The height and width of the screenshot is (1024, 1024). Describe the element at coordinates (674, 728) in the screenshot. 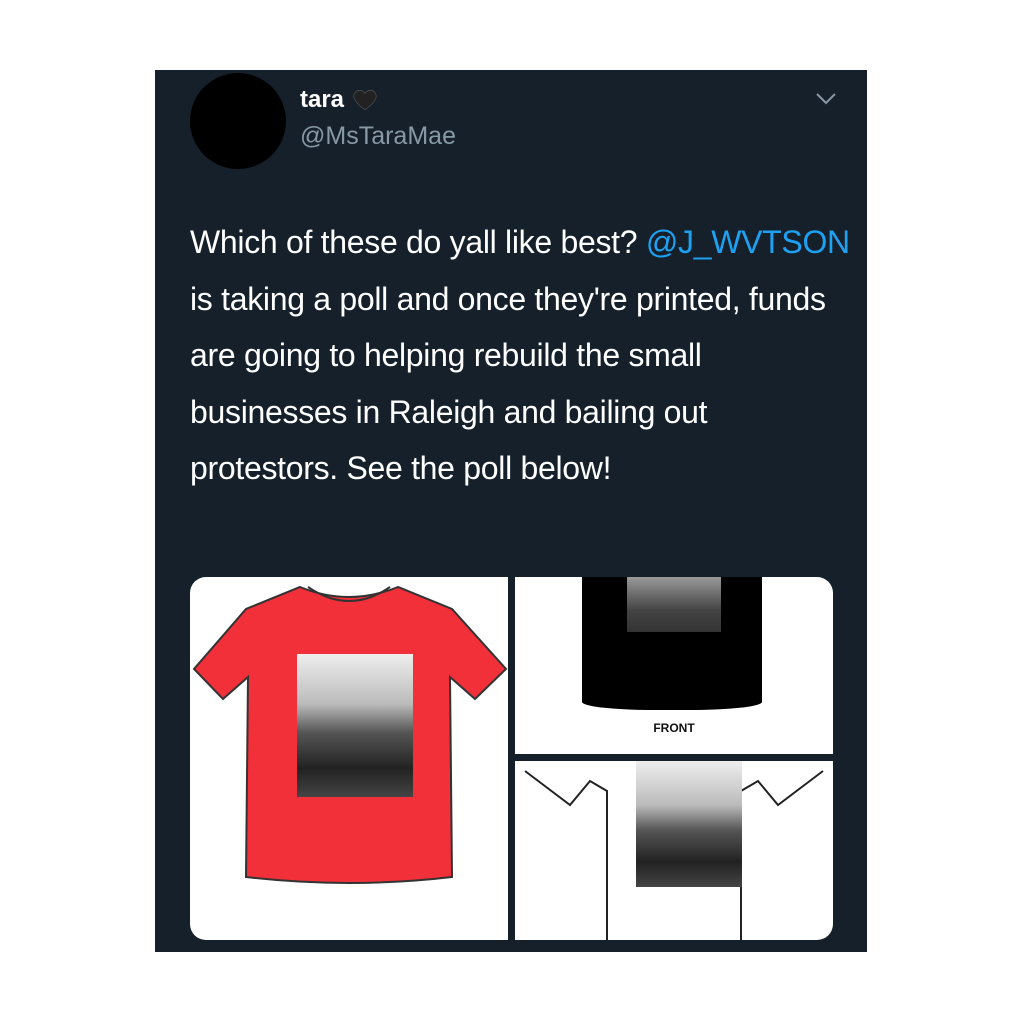

I see `front-label: FRONT` at that location.